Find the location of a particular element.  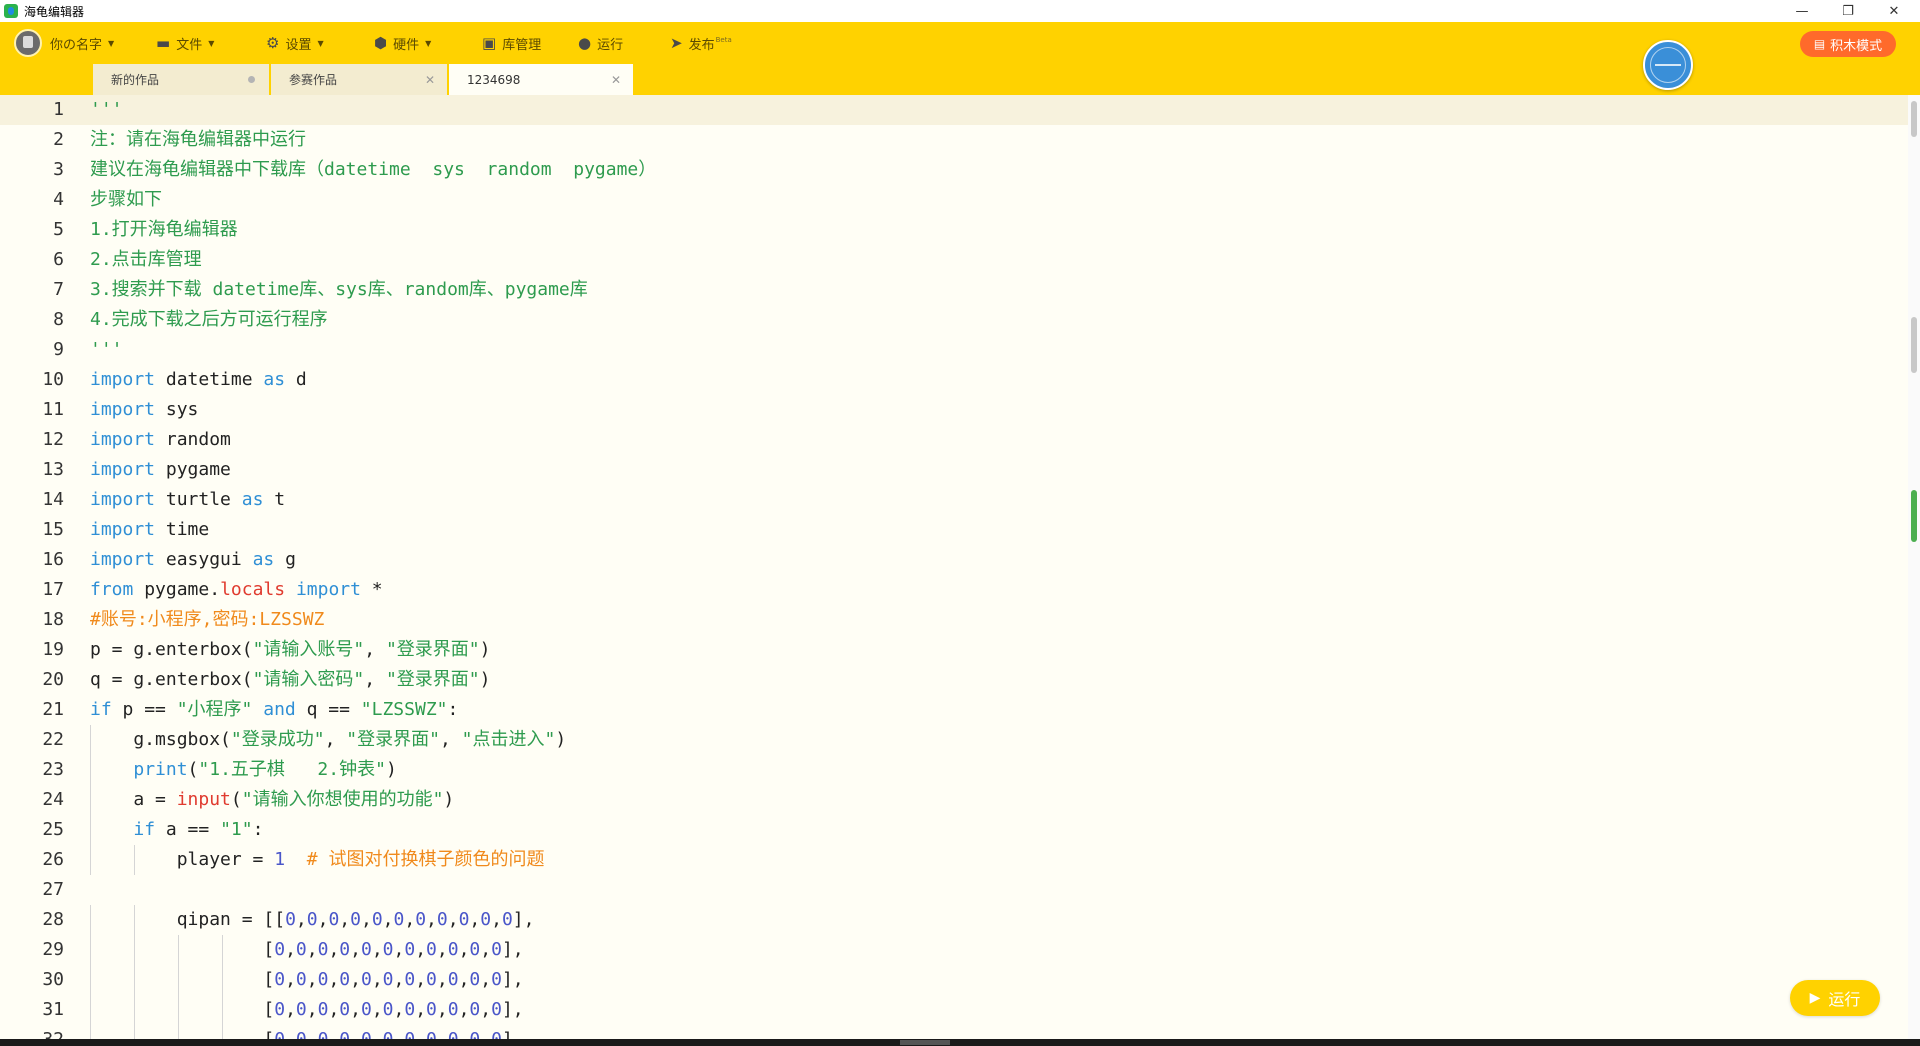

code-line: 2 注：请在海龟编辑器中运行 is located at coordinates (954, 140).